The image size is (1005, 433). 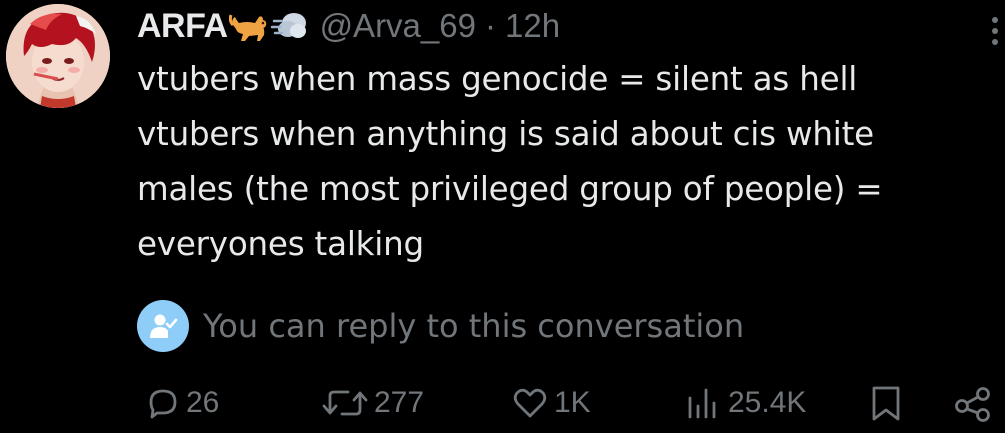 I want to click on reply-count: 26, so click(x=203, y=402).